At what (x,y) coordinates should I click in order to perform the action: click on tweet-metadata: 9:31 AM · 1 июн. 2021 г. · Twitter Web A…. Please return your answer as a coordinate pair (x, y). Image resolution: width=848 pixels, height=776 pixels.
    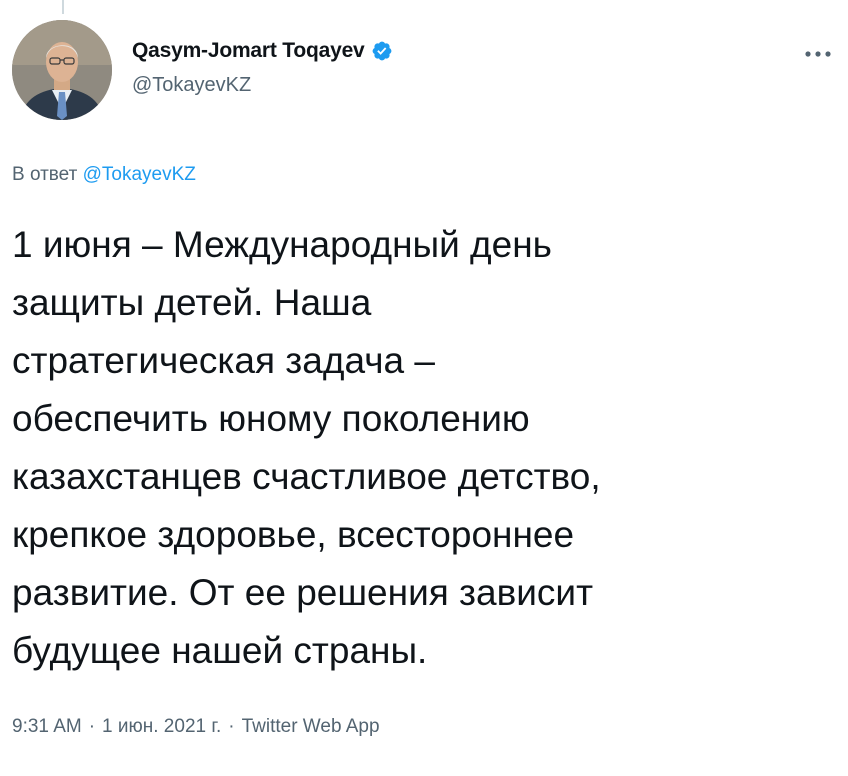
    Looking at the image, I should click on (196, 727).